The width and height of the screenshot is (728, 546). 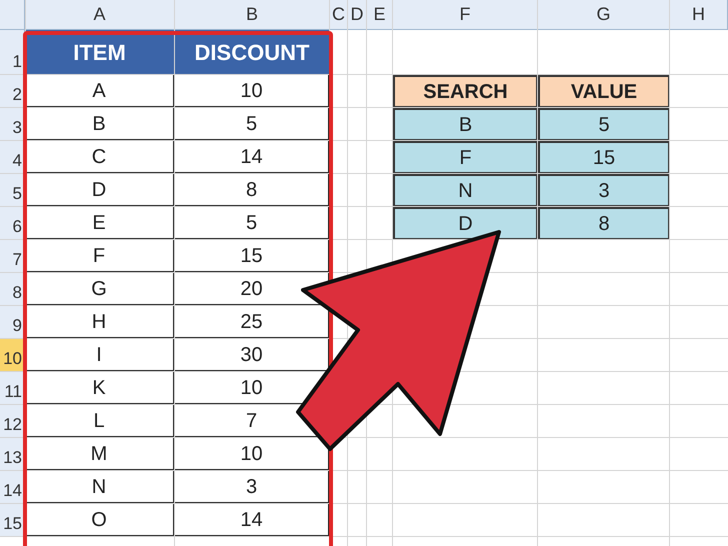 What do you see at coordinates (604, 157) in the screenshot?
I see `table-cell: 15` at bounding box center [604, 157].